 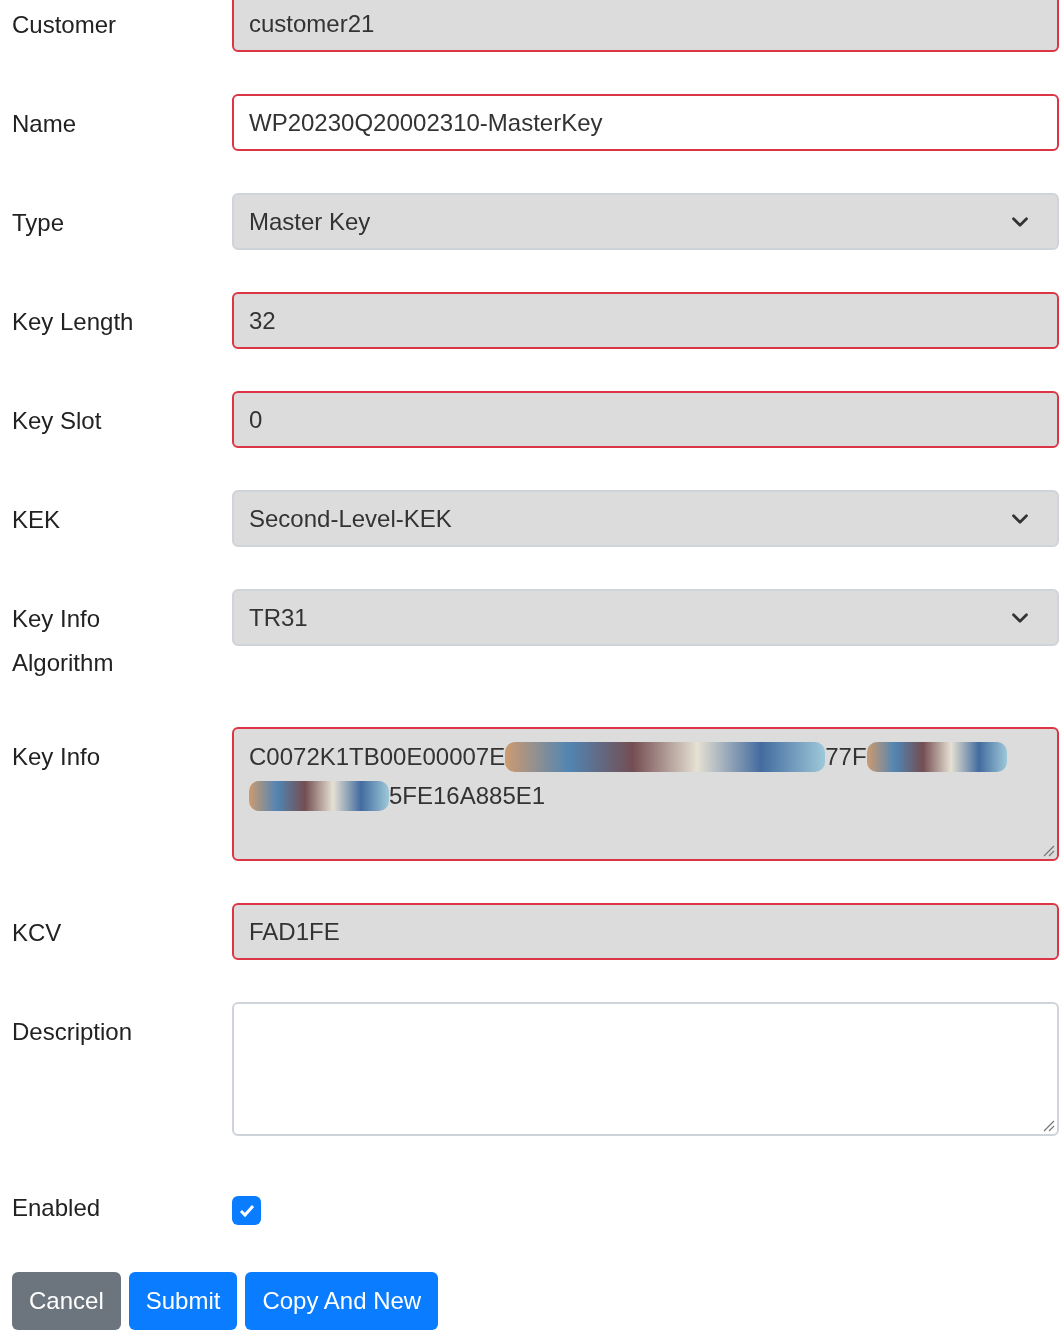 What do you see at coordinates (350, 518) in the screenshot?
I see `select-value: Second-Level-KEK` at bounding box center [350, 518].